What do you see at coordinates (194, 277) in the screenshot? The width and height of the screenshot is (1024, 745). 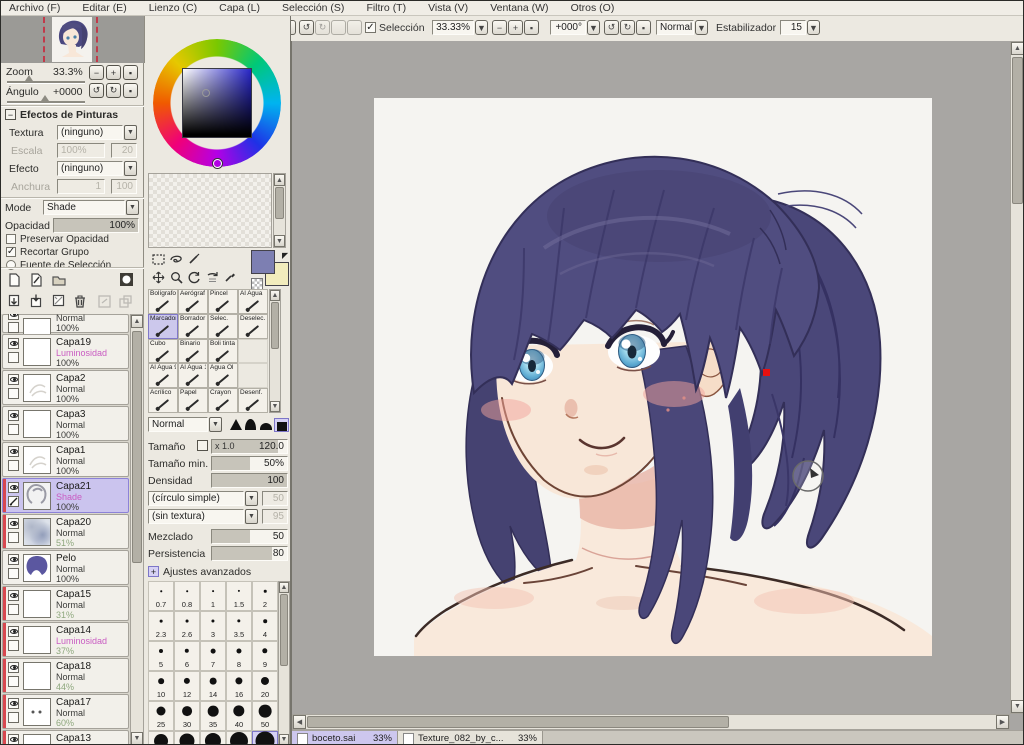 I see `rotate-canvas-tool` at bounding box center [194, 277].